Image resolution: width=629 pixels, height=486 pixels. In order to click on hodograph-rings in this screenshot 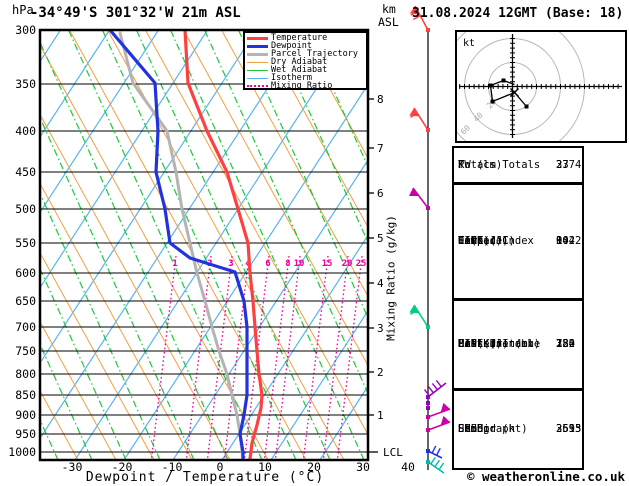, I will do `click(539, 86)`.